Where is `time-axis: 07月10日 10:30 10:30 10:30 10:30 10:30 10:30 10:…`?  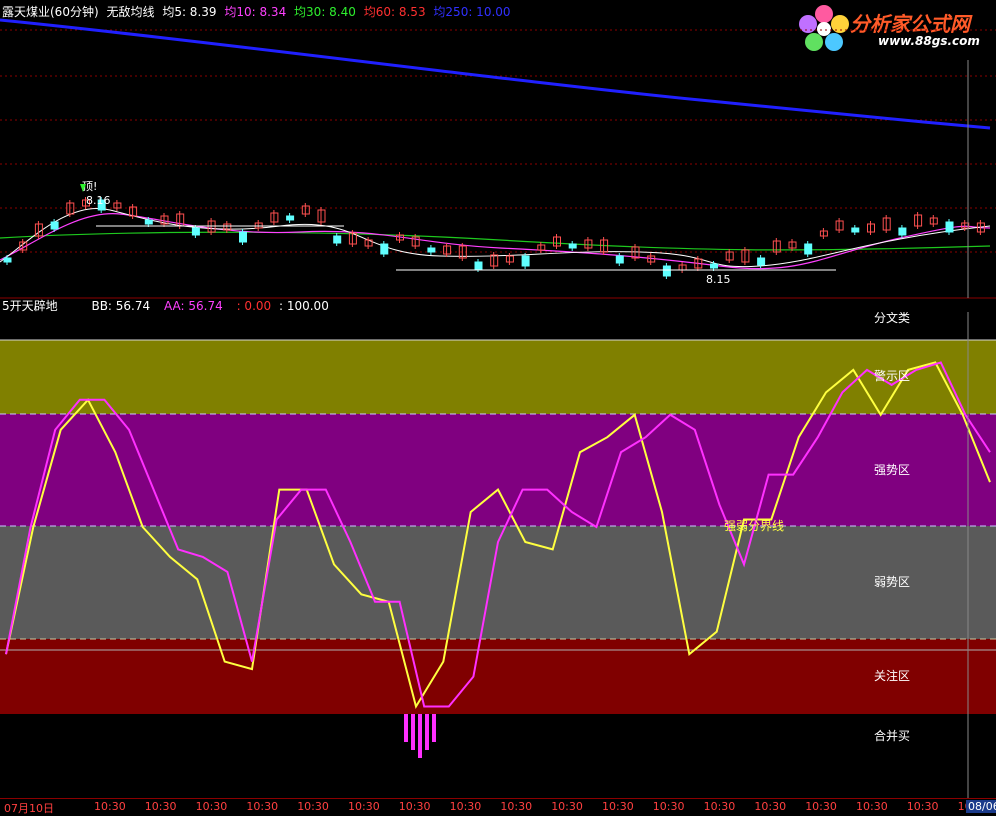
time-axis: 07月10日 10:30 10:30 10:30 10:30 10:30 10:30 10:… is located at coordinates (498, 806).